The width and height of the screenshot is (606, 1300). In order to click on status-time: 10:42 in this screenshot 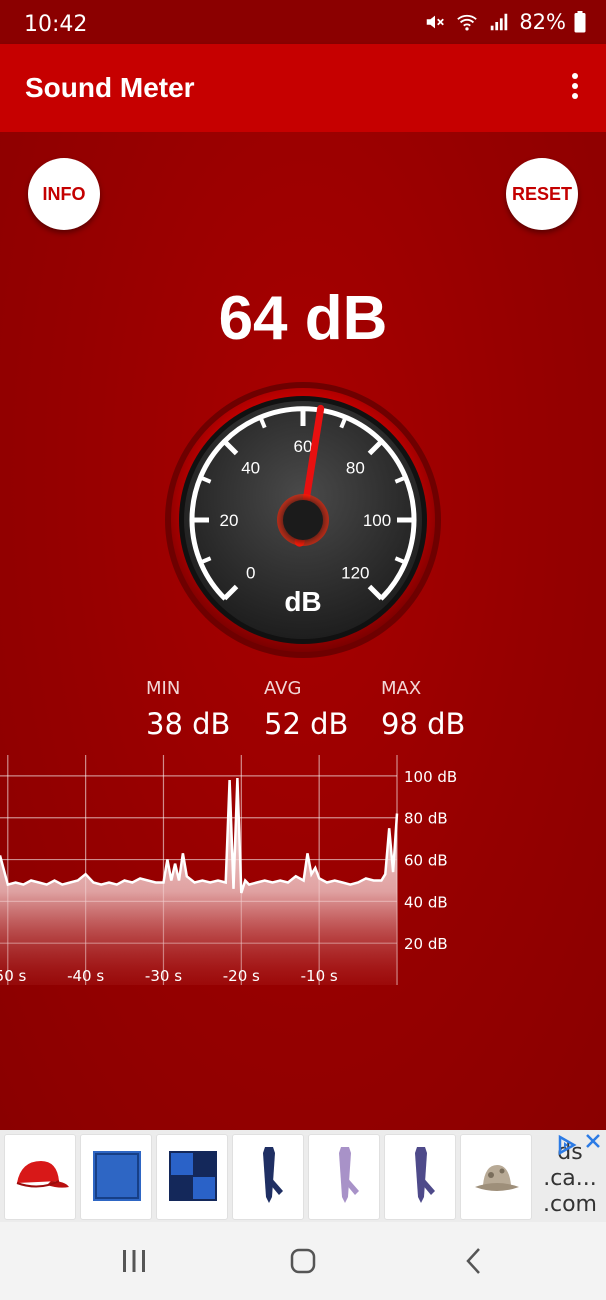, I will do `click(56, 24)`.